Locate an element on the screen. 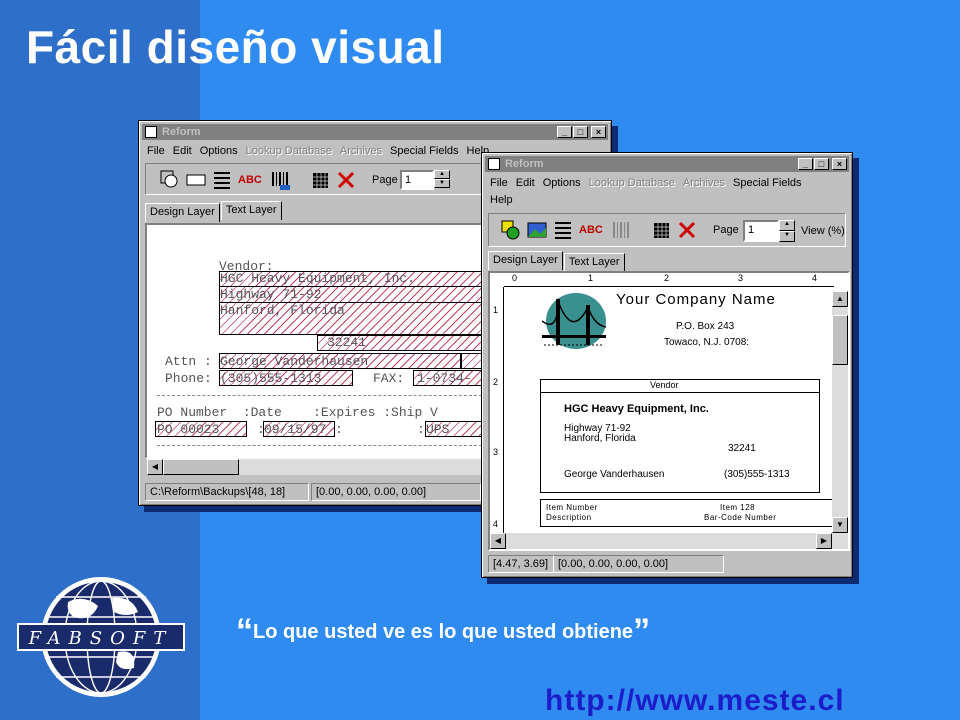 This screenshot has width=960, height=720. vendor-contact: George Vanderhausen is located at coordinates (614, 474).